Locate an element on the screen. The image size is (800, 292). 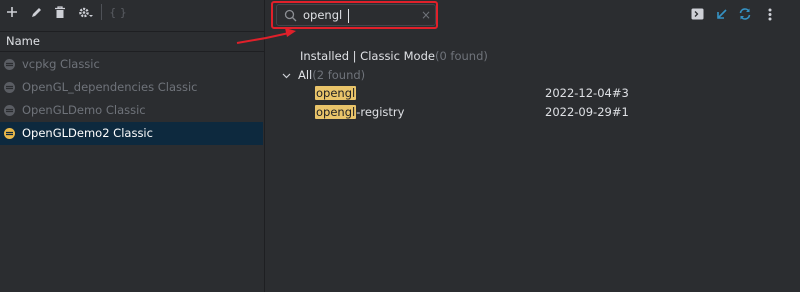
package-row: opengl is located at coordinates (336, 93).